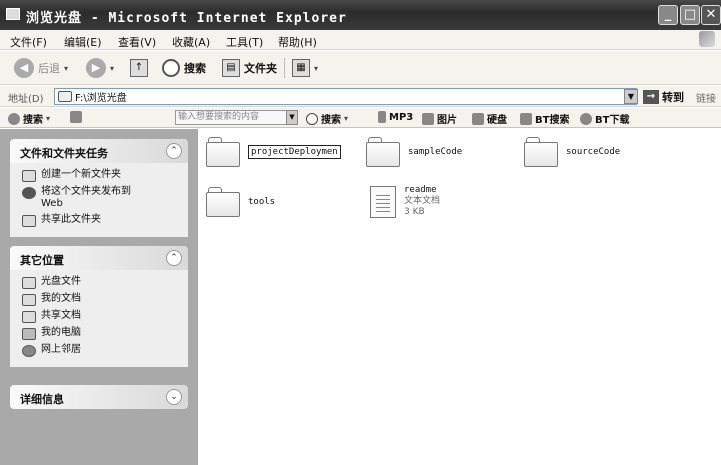 The image size is (721, 465). What do you see at coordinates (49, 68) in the screenshot?
I see `back-label: 后退` at bounding box center [49, 68].